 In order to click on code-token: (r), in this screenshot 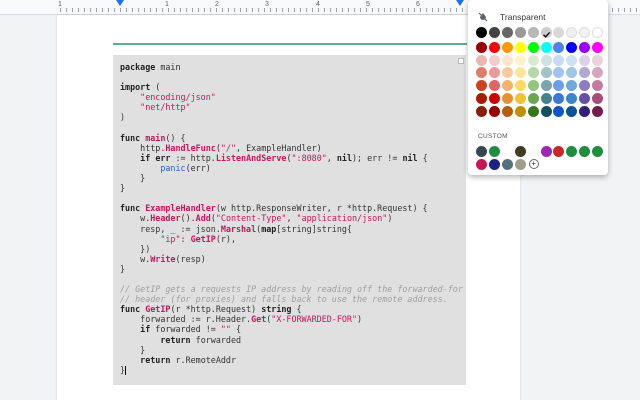, I will do `click(225, 238)`.